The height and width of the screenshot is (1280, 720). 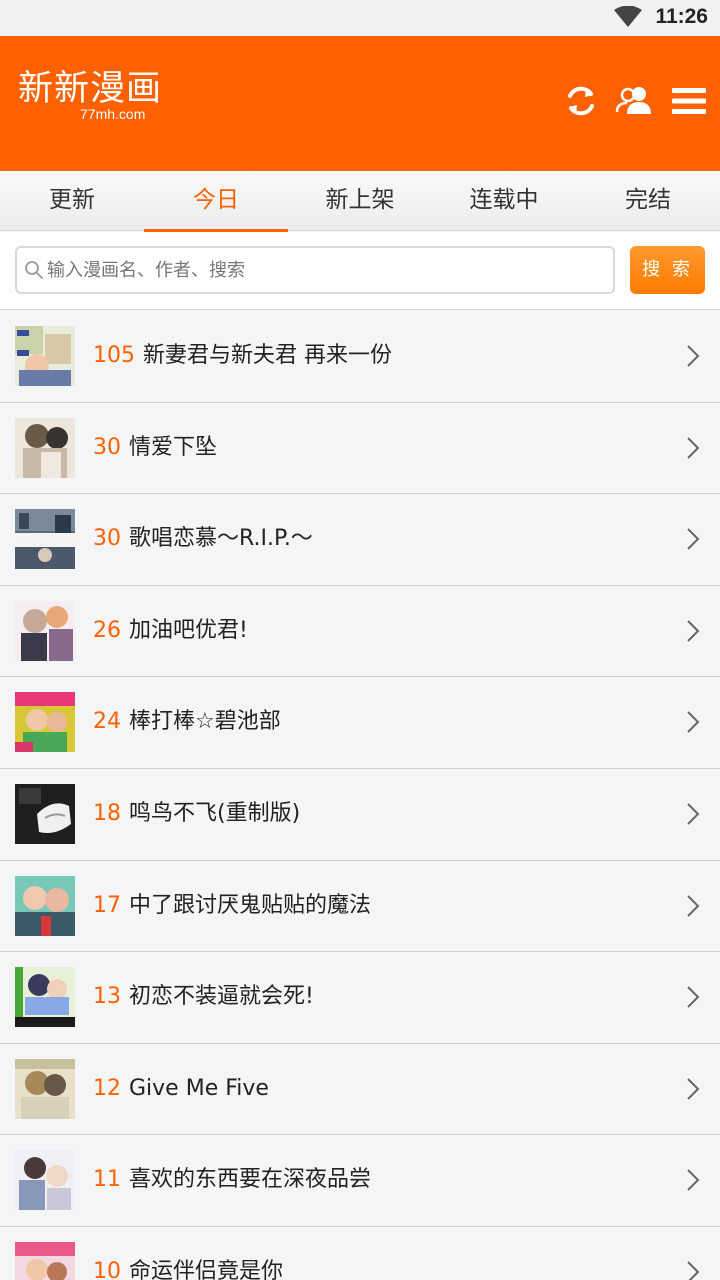 What do you see at coordinates (360, 540) in the screenshot?
I see `list-item: 30 歌唱恋慕～R.I.P.～` at bounding box center [360, 540].